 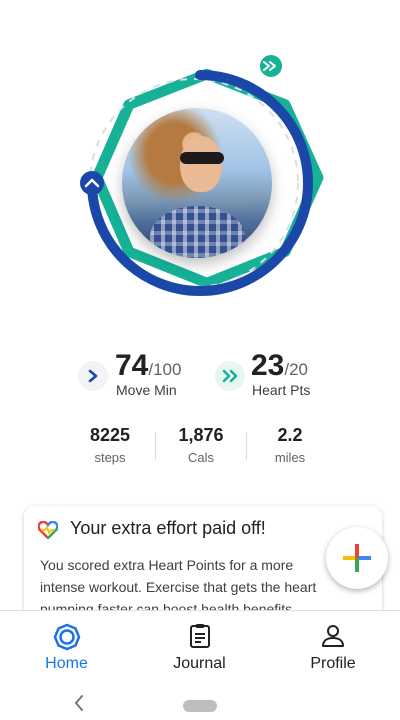 I want to click on nav-journal-label: Journal, so click(x=199, y=663).